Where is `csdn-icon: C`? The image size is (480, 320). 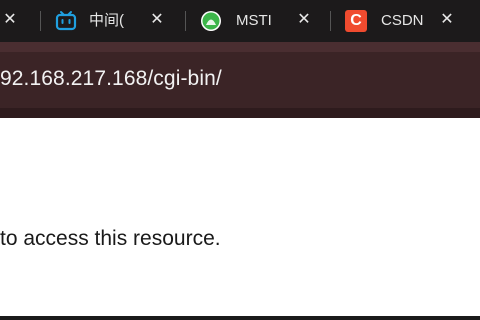
csdn-icon: C is located at coordinates (356, 21).